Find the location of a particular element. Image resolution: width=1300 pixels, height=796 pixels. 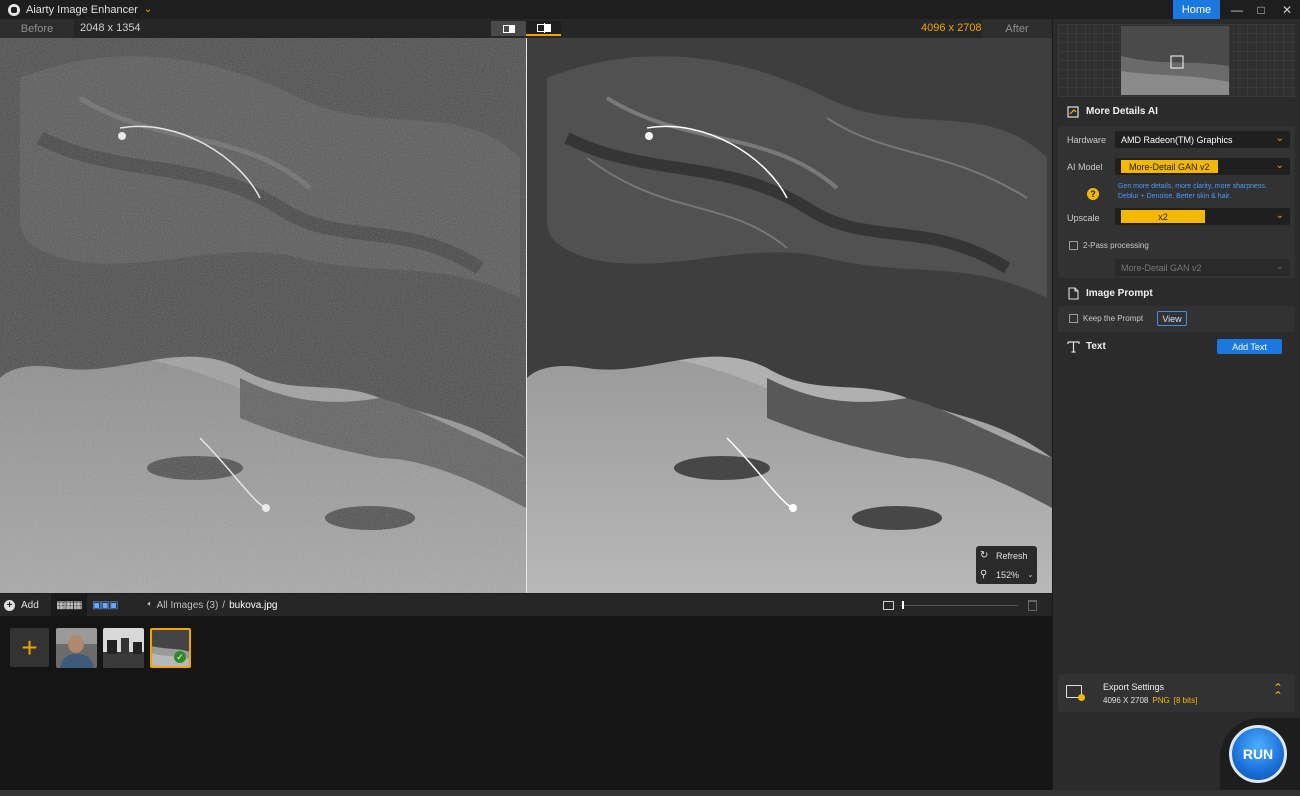

hardware-label: Hardware is located at coordinates (1087, 140).